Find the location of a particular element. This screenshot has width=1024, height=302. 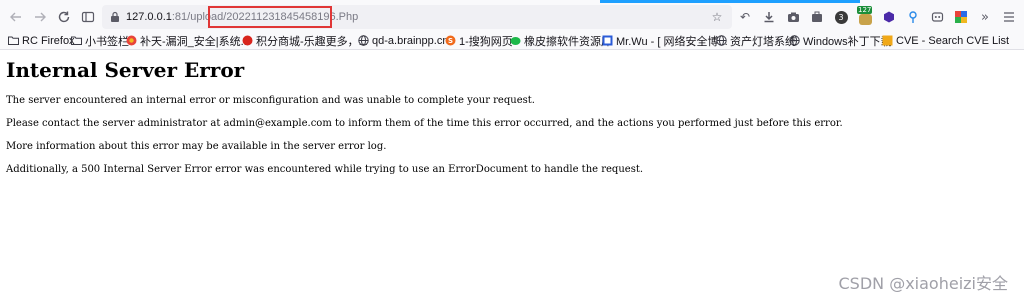

arrow-right-icon is located at coordinates (40, 17).